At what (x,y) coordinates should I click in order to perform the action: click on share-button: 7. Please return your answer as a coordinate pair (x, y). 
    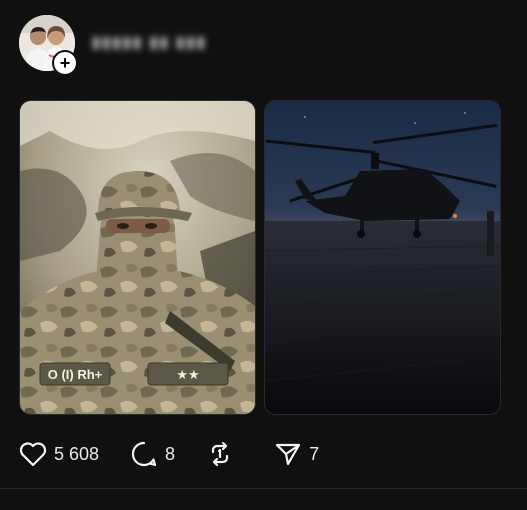
    Looking at the image, I should click on (296, 454).